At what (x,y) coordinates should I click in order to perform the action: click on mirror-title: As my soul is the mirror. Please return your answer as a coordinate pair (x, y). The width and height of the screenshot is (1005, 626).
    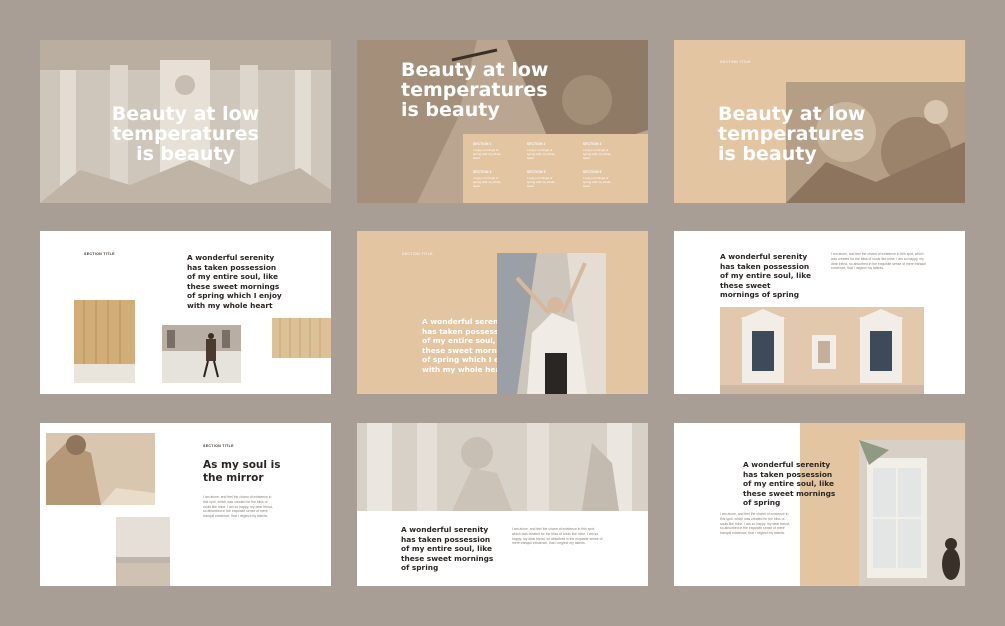
    Looking at the image, I should click on (242, 471).